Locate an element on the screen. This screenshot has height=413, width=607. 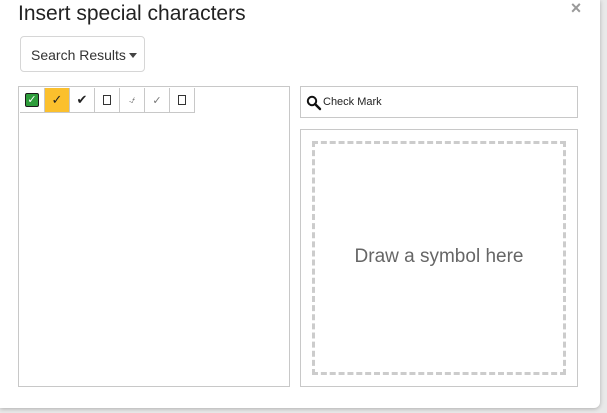
light-check-mark-icon: ✓ is located at coordinates (157, 100).